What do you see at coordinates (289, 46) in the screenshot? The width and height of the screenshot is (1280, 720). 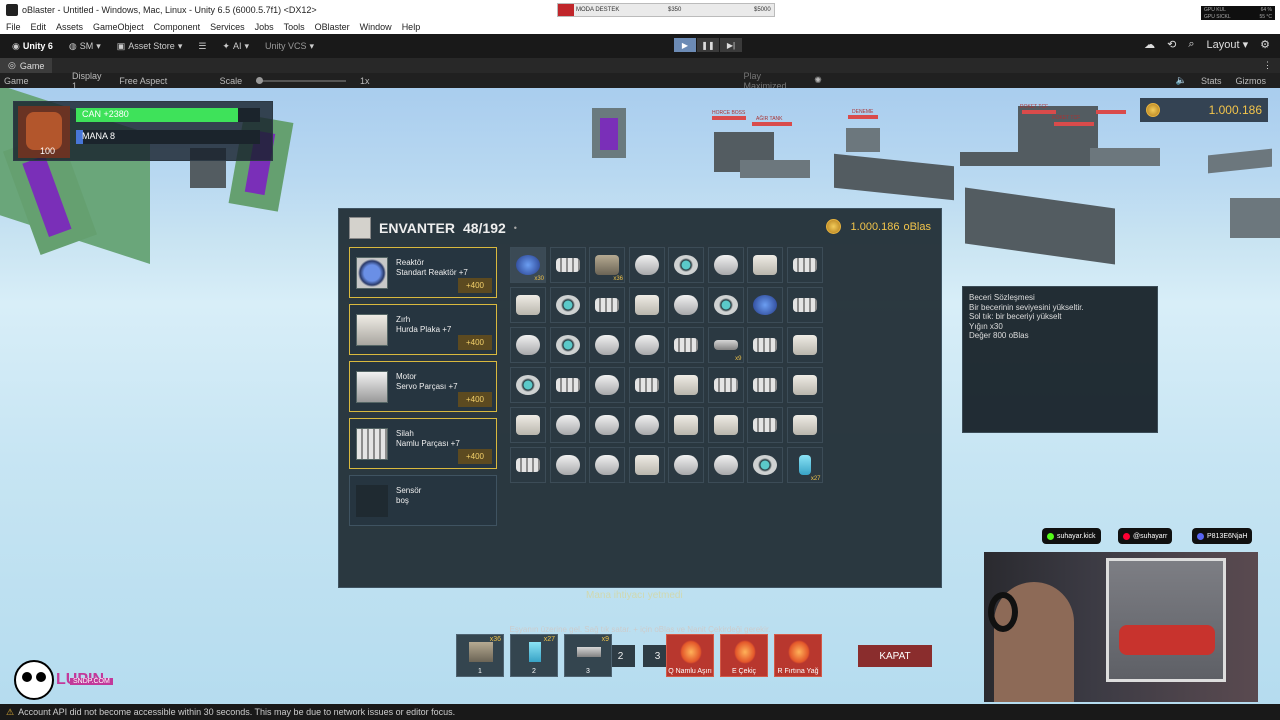 I see `vcs-dropdown: Unity VCS ▾` at bounding box center [289, 46].